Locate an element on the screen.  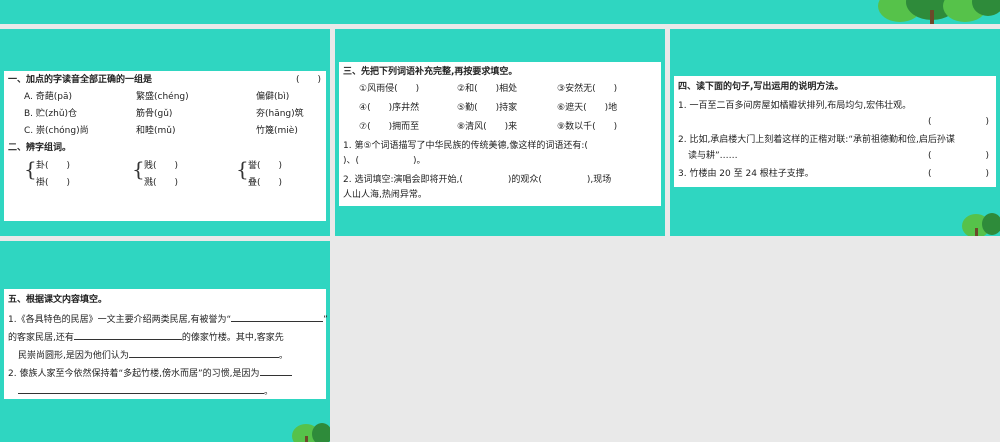
q1-title: 一、加点的字读音全部正确的一组是 is located at coordinates (80, 80).